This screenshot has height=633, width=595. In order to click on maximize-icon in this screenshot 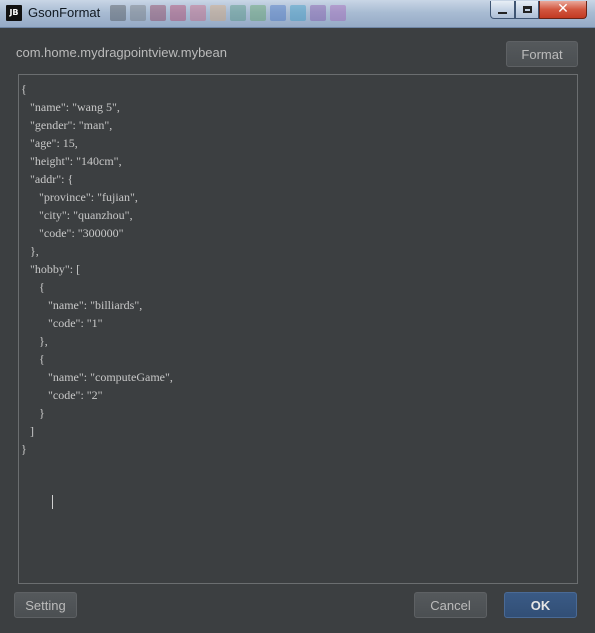, I will do `click(527, 9)`.